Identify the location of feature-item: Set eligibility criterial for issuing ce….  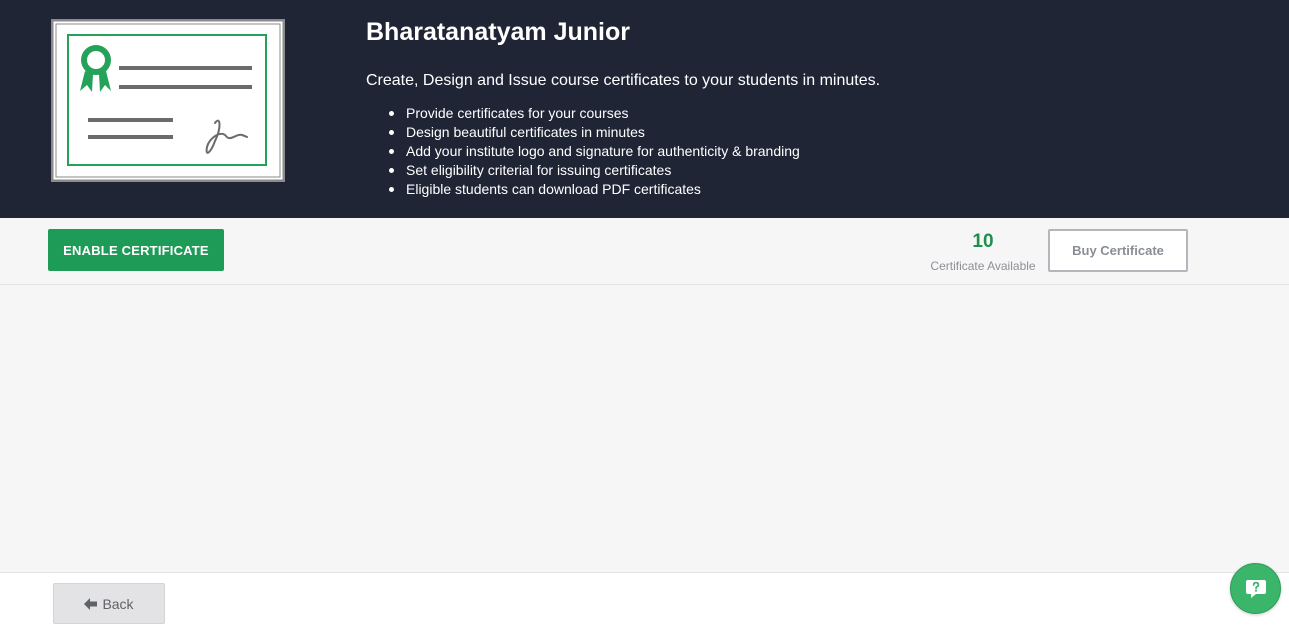
(593, 170).